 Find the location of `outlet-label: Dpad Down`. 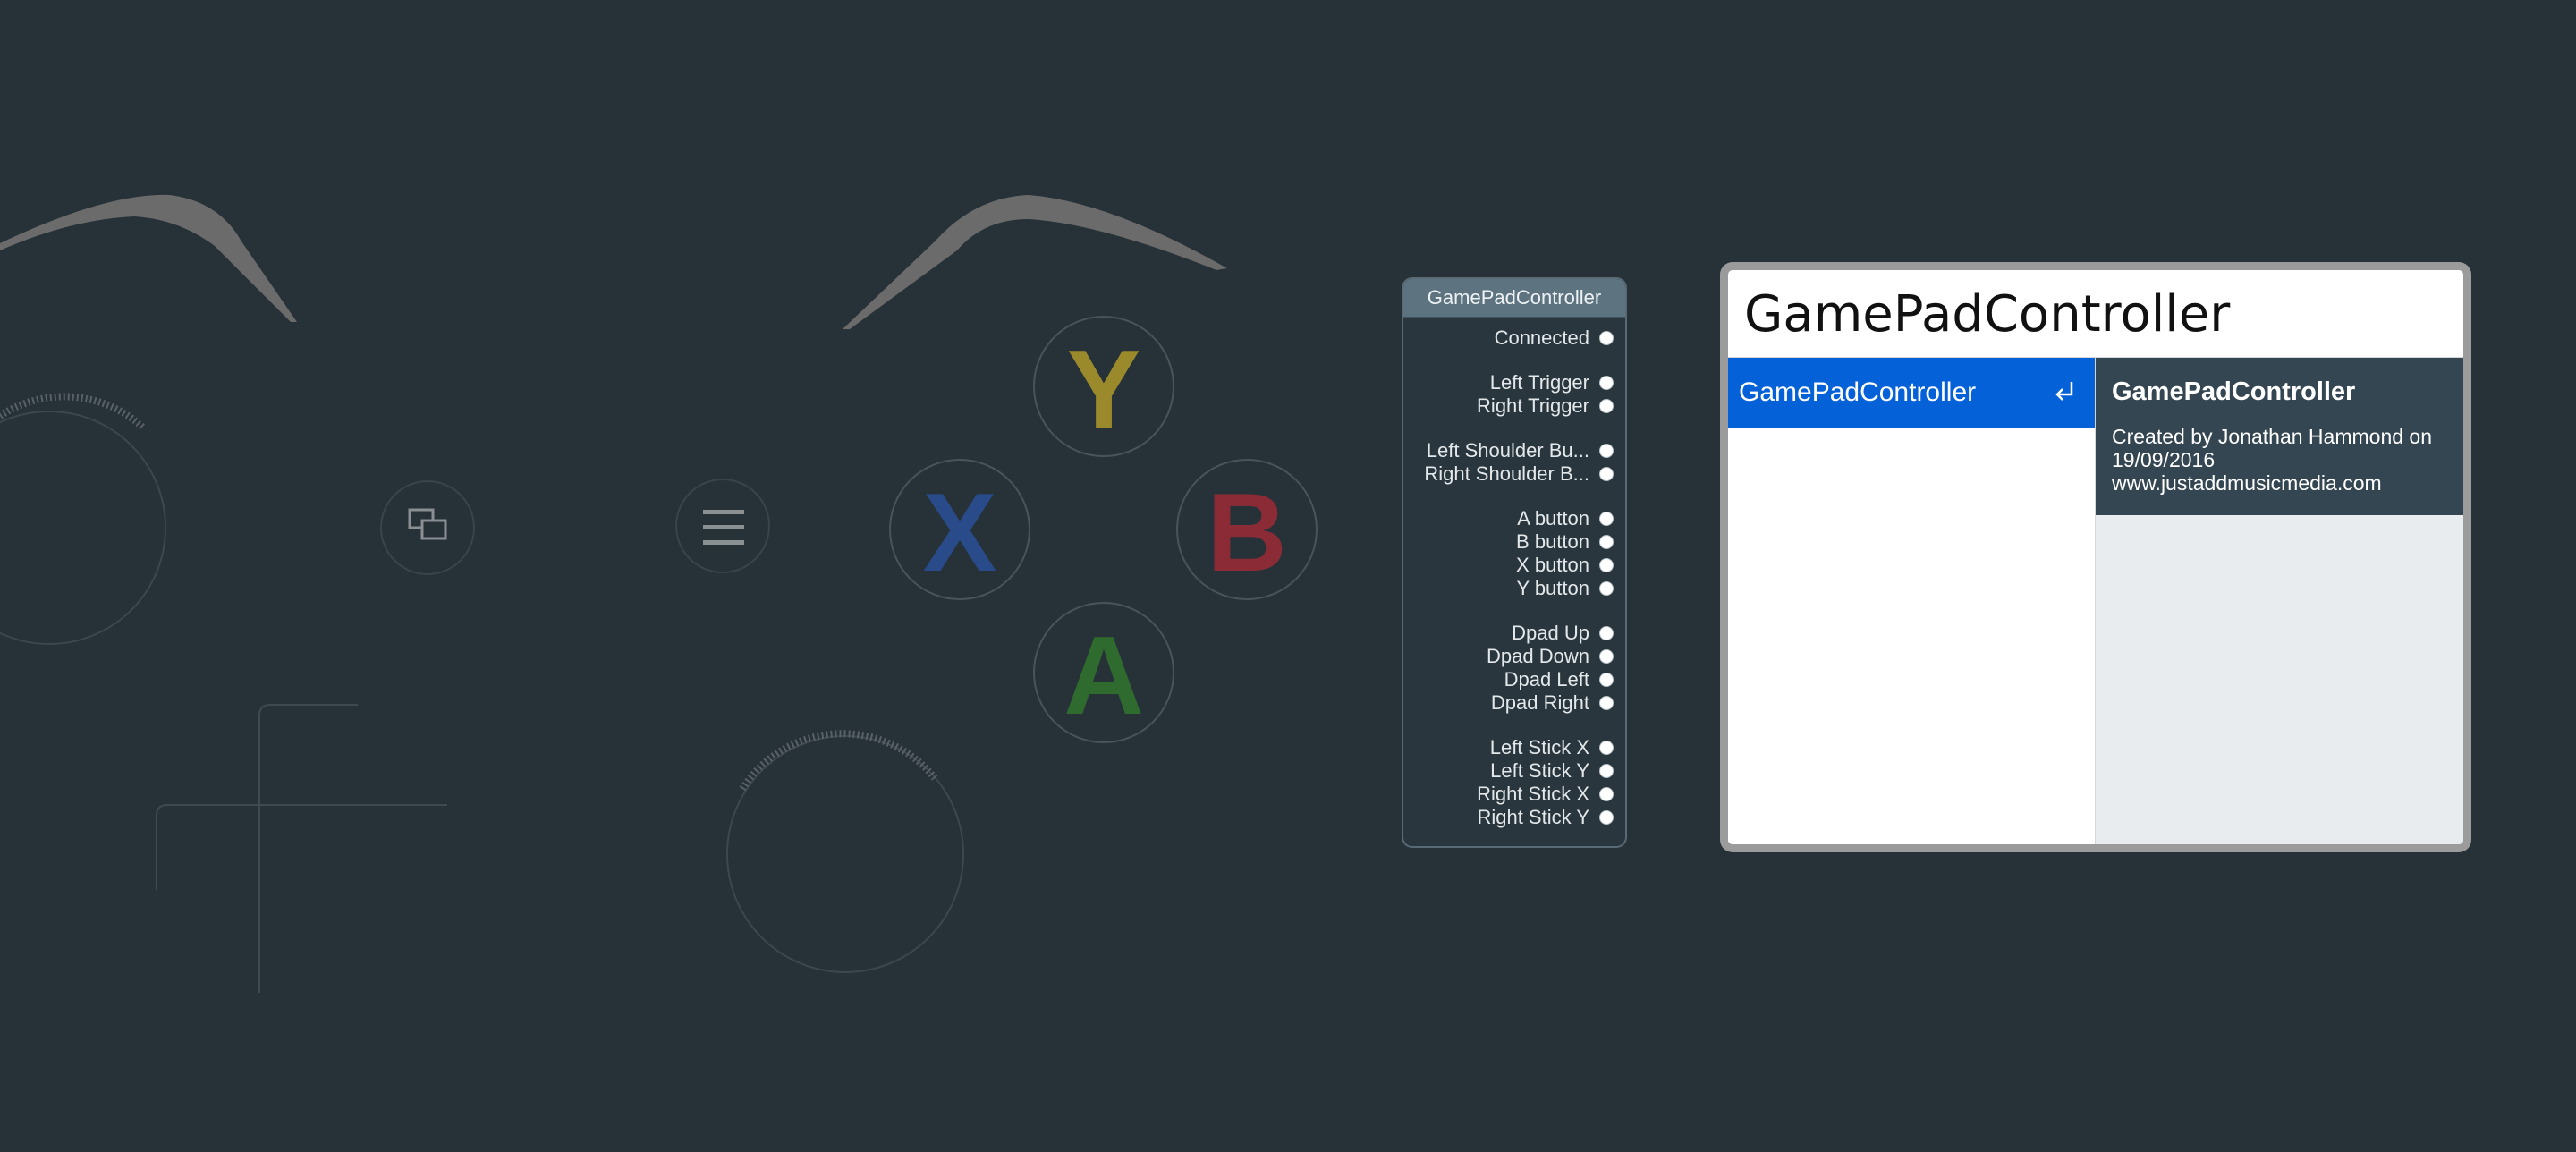

outlet-label: Dpad Down is located at coordinates (1538, 656).